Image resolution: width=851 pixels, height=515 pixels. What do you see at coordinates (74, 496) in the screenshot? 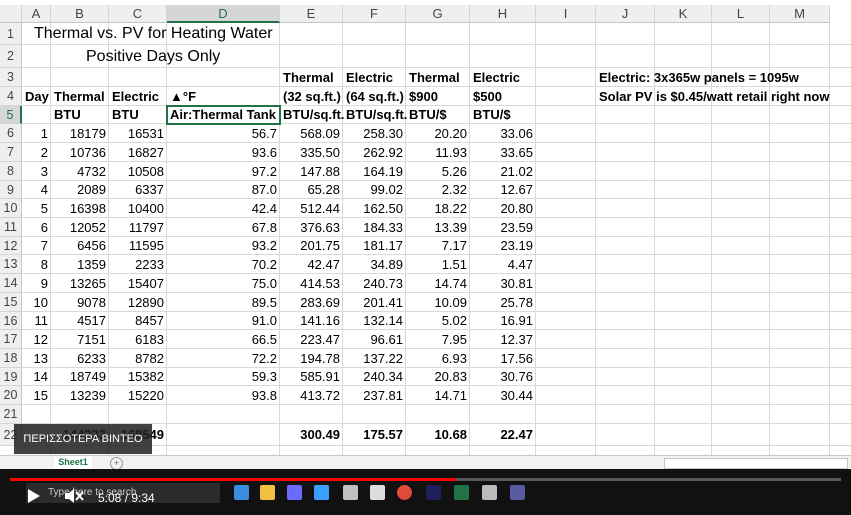
I see `mute-icon` at bounding box center [74, 496].